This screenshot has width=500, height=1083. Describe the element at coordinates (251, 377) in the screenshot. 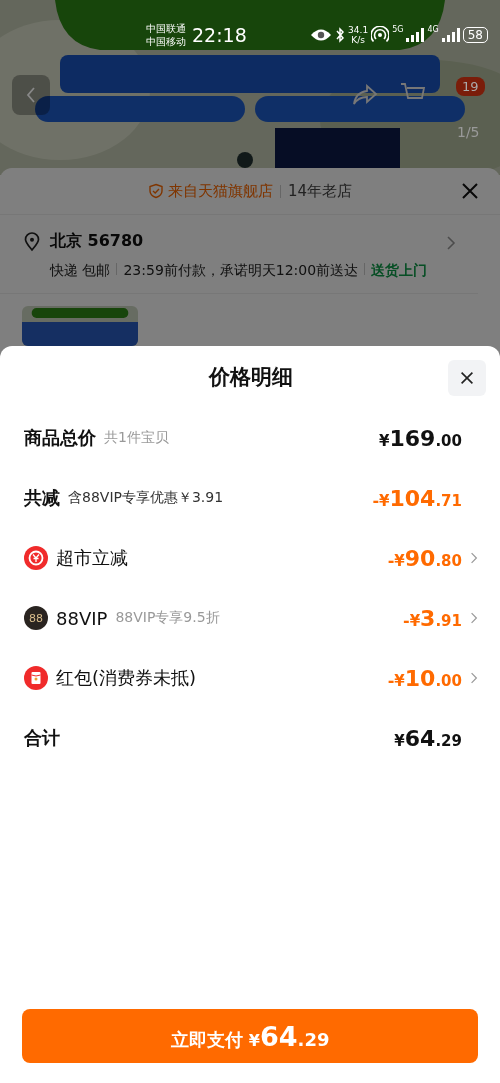

I see `sheet-title: 价格明细` at that location.